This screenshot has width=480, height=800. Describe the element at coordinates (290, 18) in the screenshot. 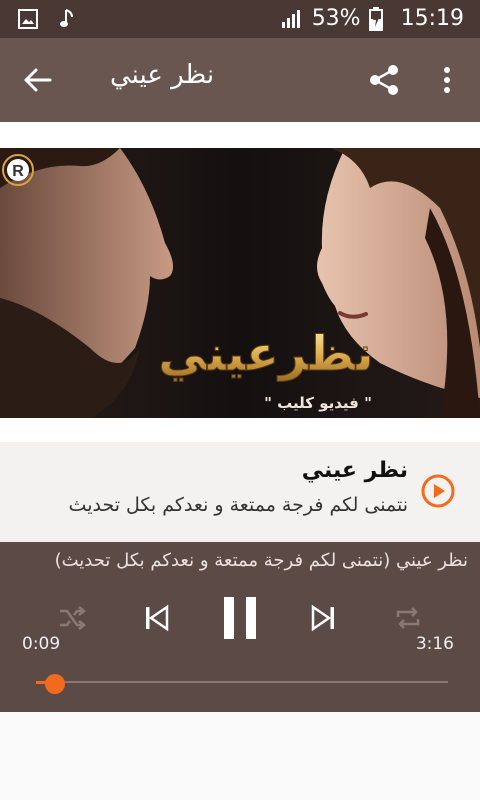

I see `signal-icon` at that location.